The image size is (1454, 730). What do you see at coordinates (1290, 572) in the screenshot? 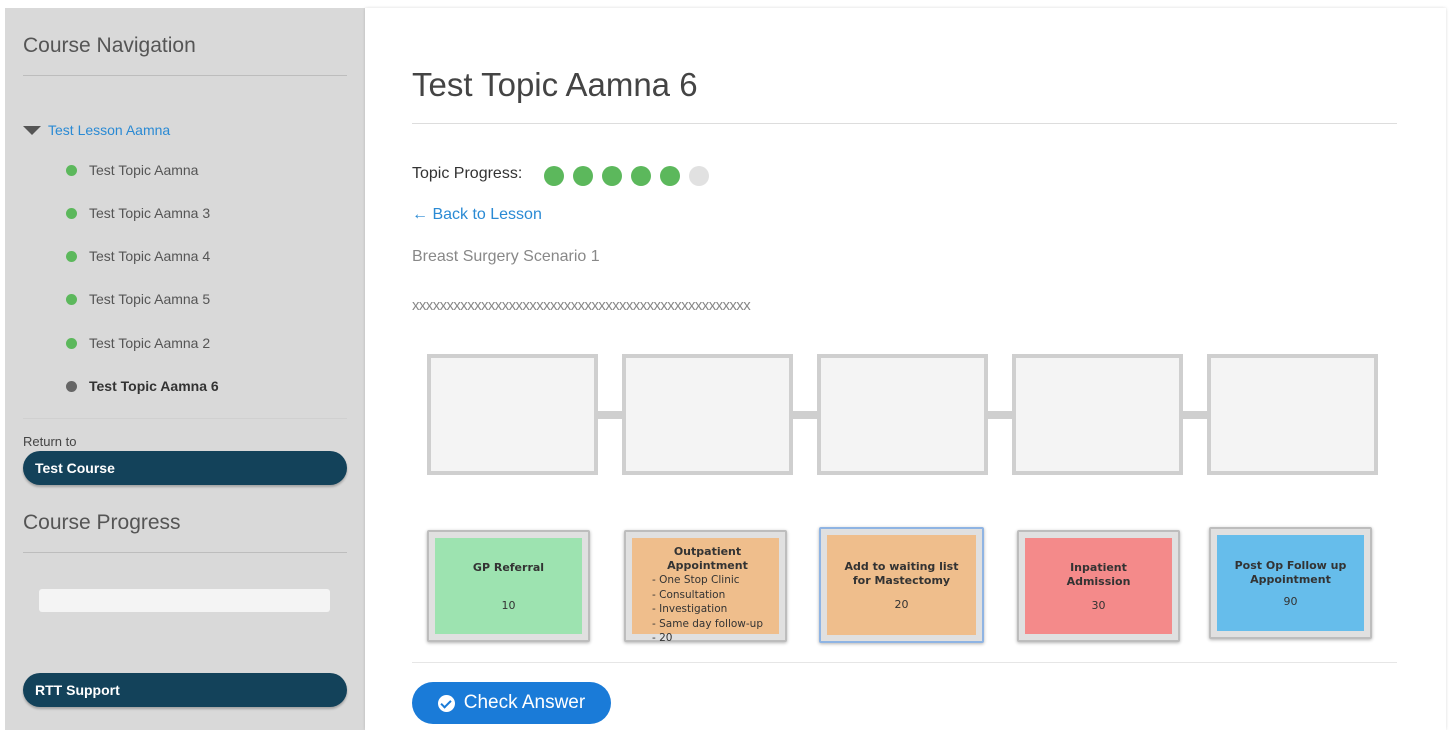
I see `card-title: Post Op Follow up Appointment` at bounding box center [1290, 572].